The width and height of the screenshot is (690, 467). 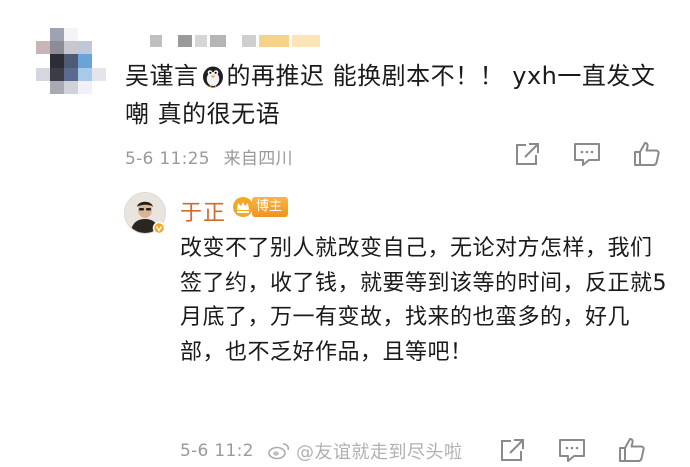 I want to click on commenter-avatar, so click(x=71, y=61).